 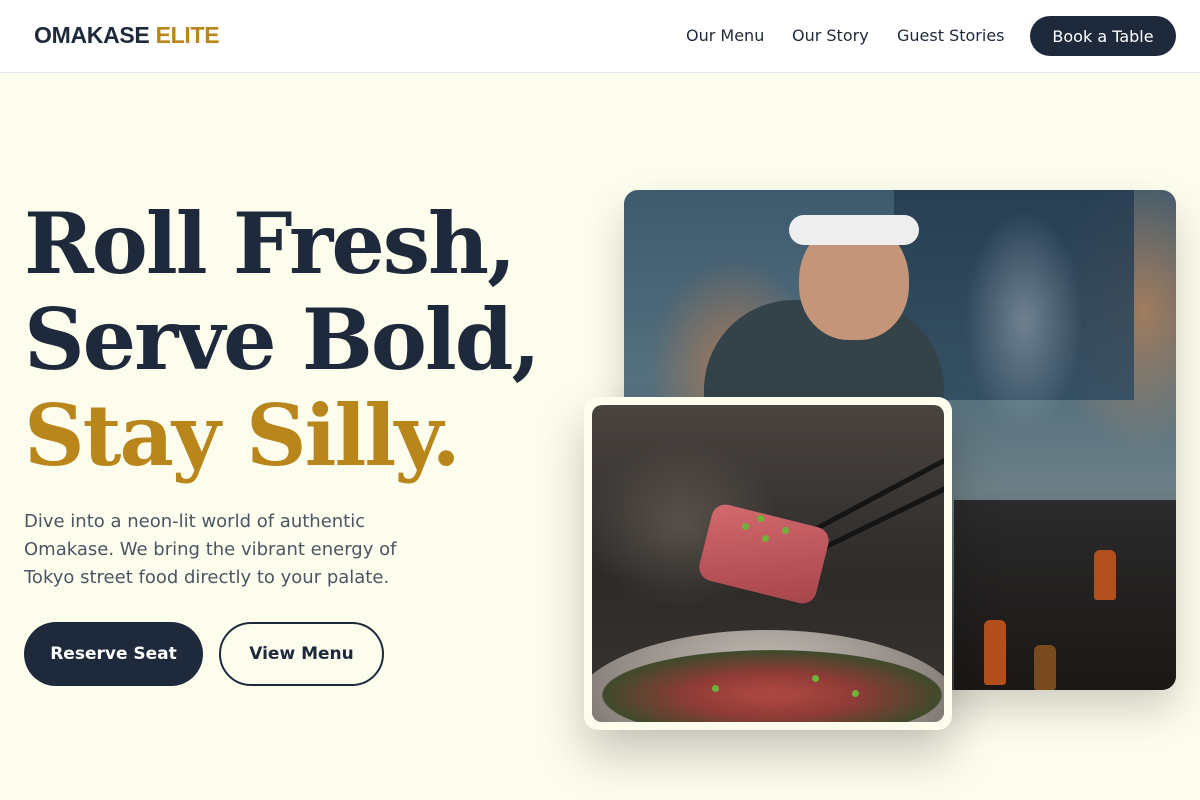 What do you see at coordinates (764, 554) in the screenshot?
I see `tuna-slice` at bounding box center [764, 554].